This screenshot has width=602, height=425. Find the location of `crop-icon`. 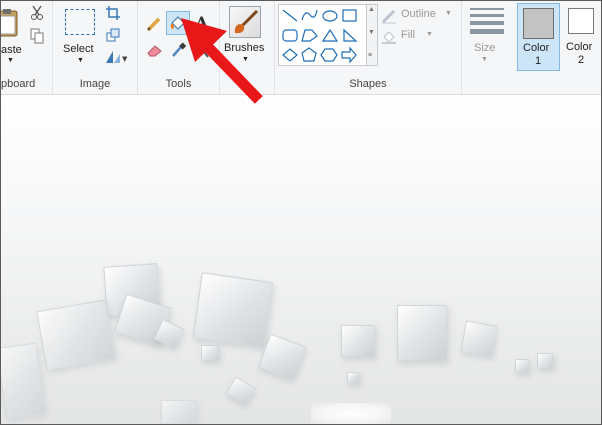

crop-icon is located at coordinates (113, 13).